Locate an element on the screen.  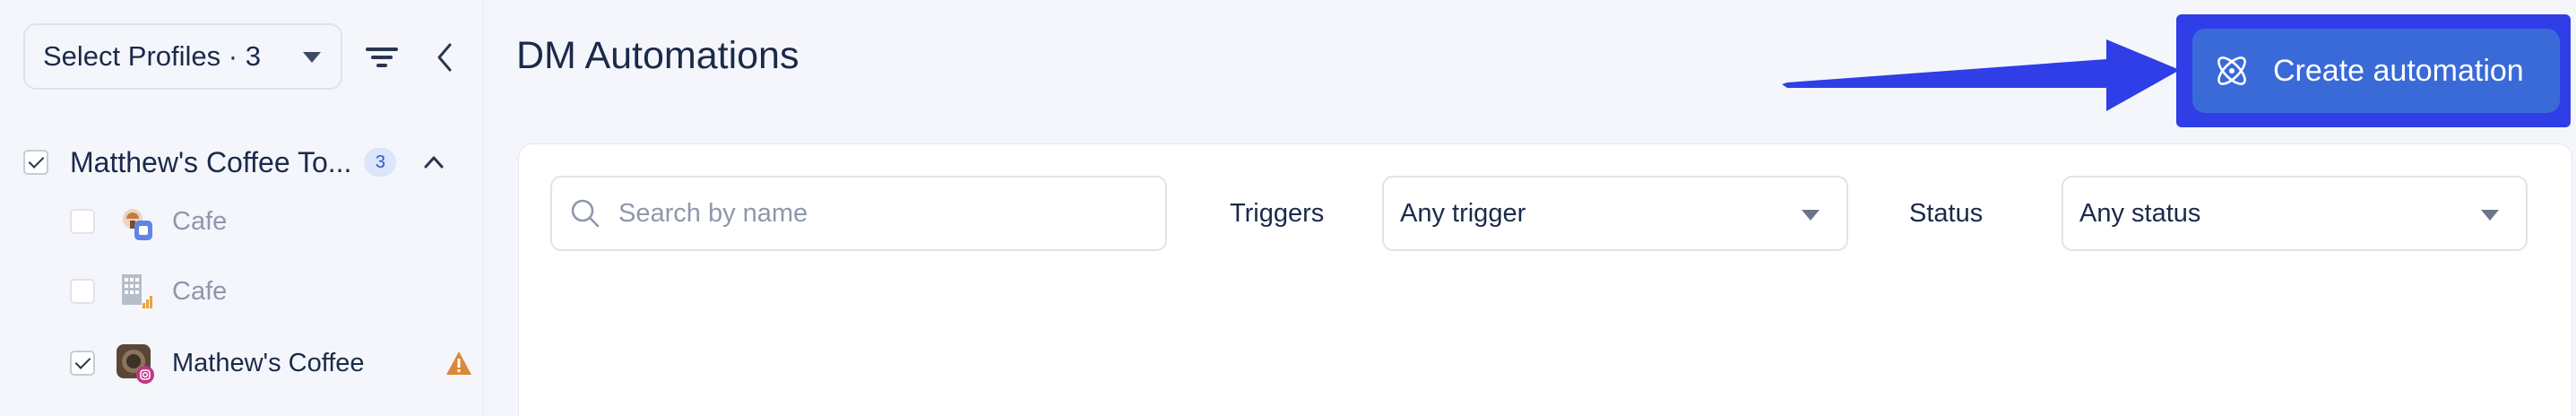
profile-group-row: Matthew's Coffee To... 3 is located at coordinates (247, 162).